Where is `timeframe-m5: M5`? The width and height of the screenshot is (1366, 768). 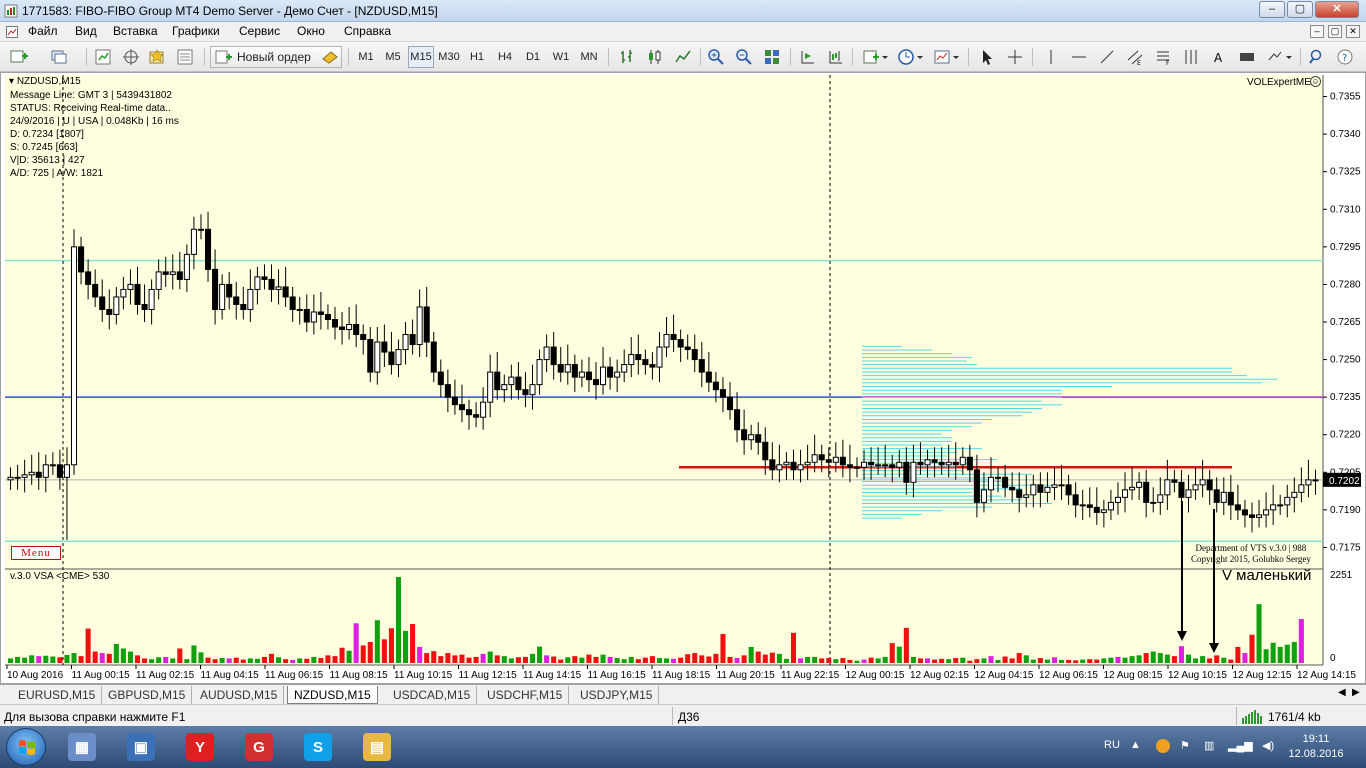 timeframe-m5: M5 is located at coordinates (393, 57).